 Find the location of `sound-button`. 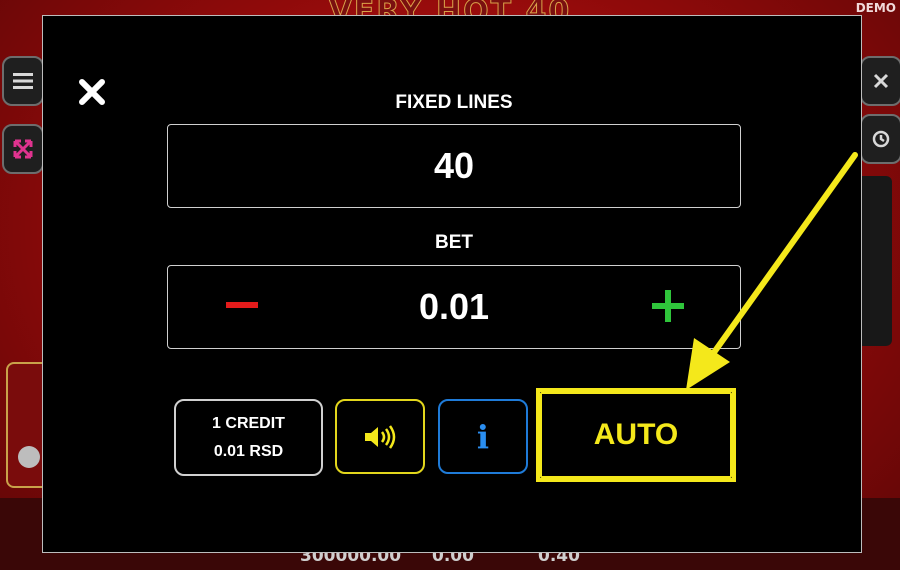

sound-button is located at coordinates (380, 436).